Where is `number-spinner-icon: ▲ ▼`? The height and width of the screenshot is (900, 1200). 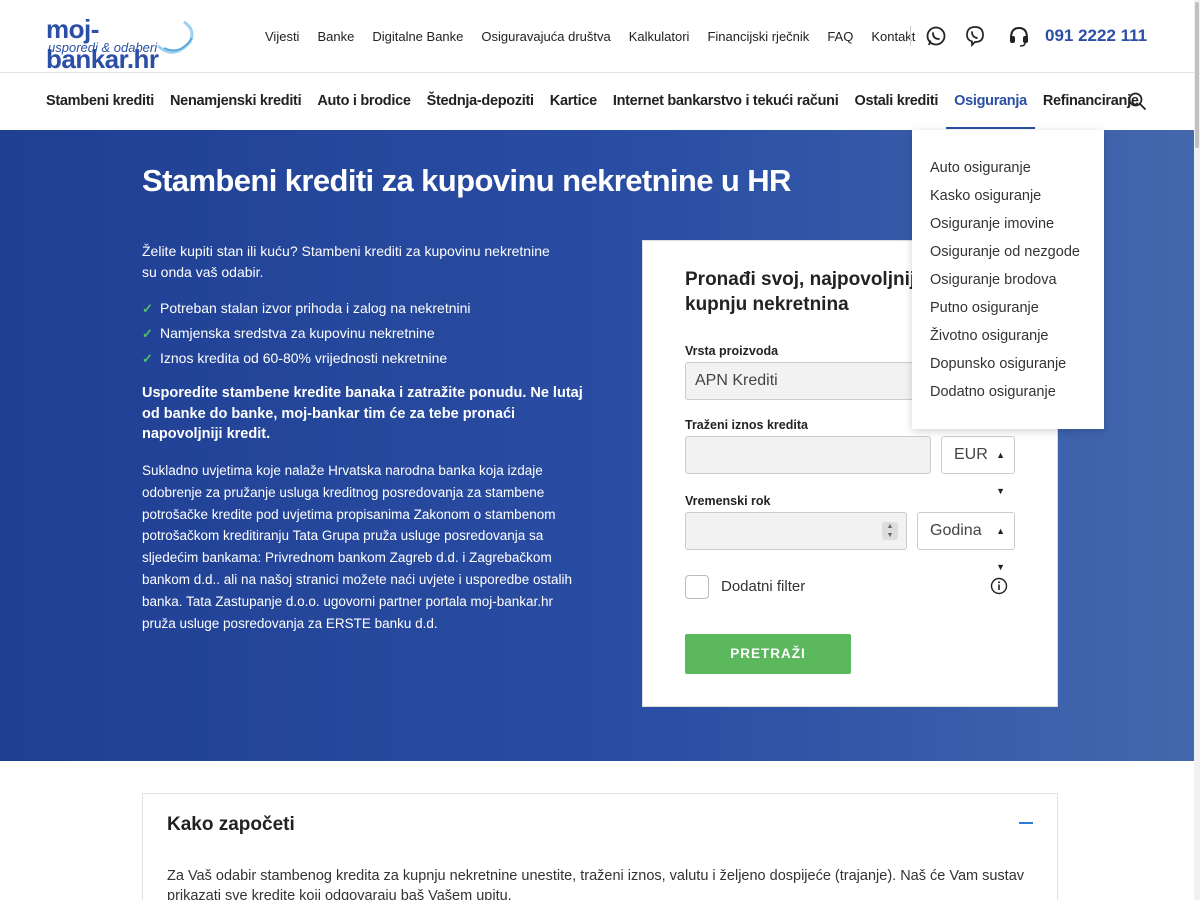
number-spinner-icon: ▲ ▼ is located at coordinates (890, 531).